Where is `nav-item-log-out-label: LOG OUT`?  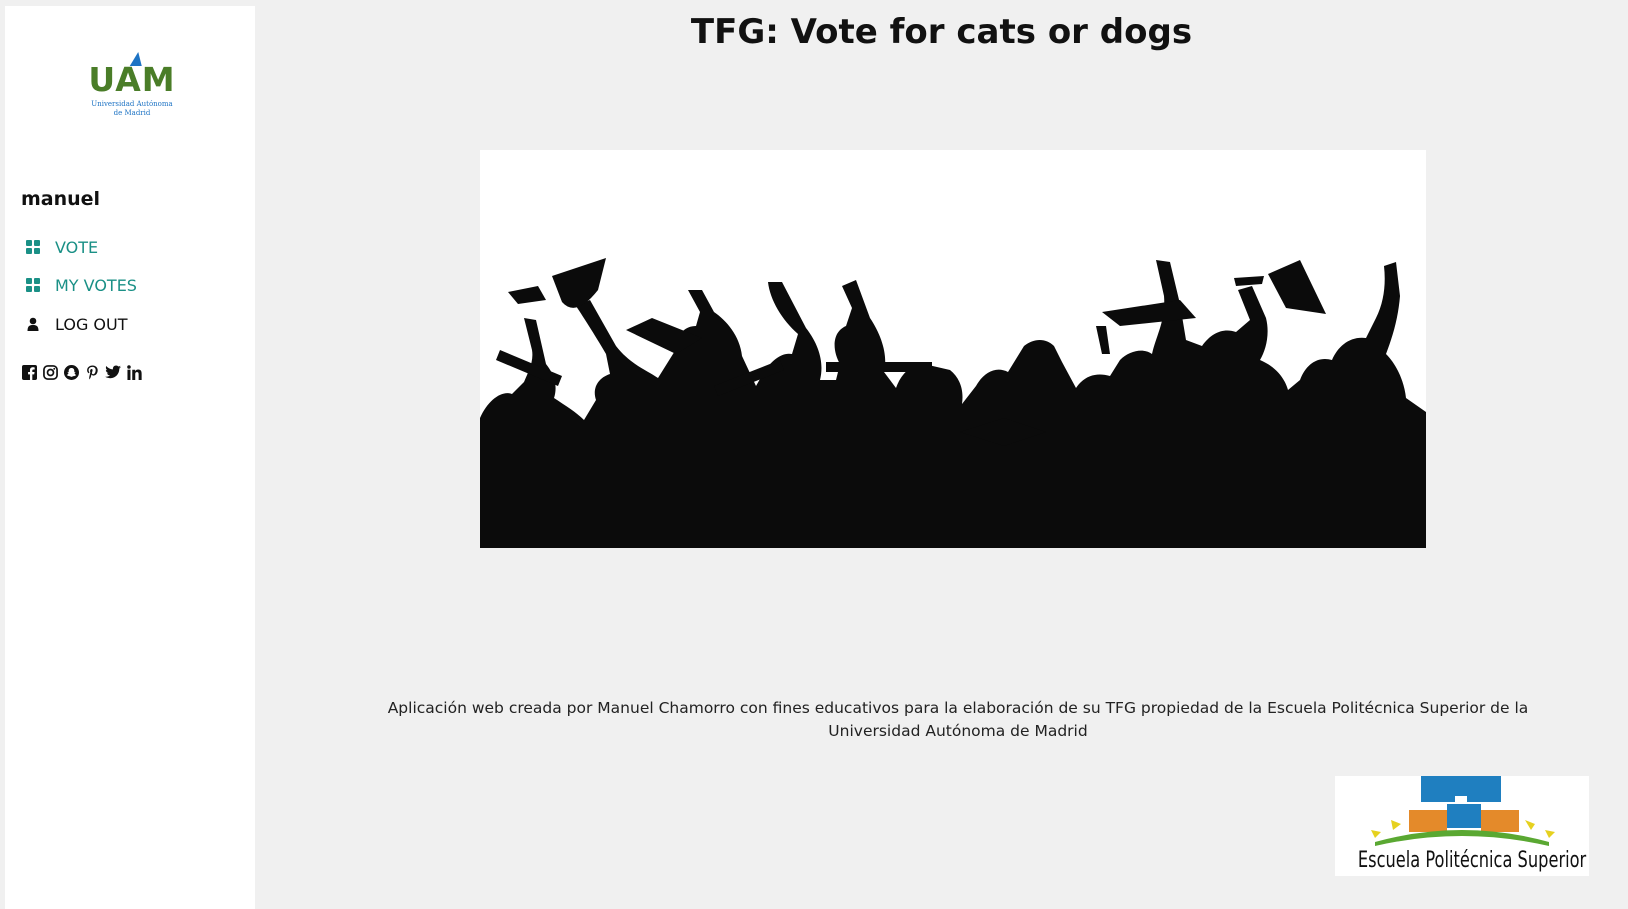
nav-item-log-out-label: LOG OUT is located at coordinates (91, 324).